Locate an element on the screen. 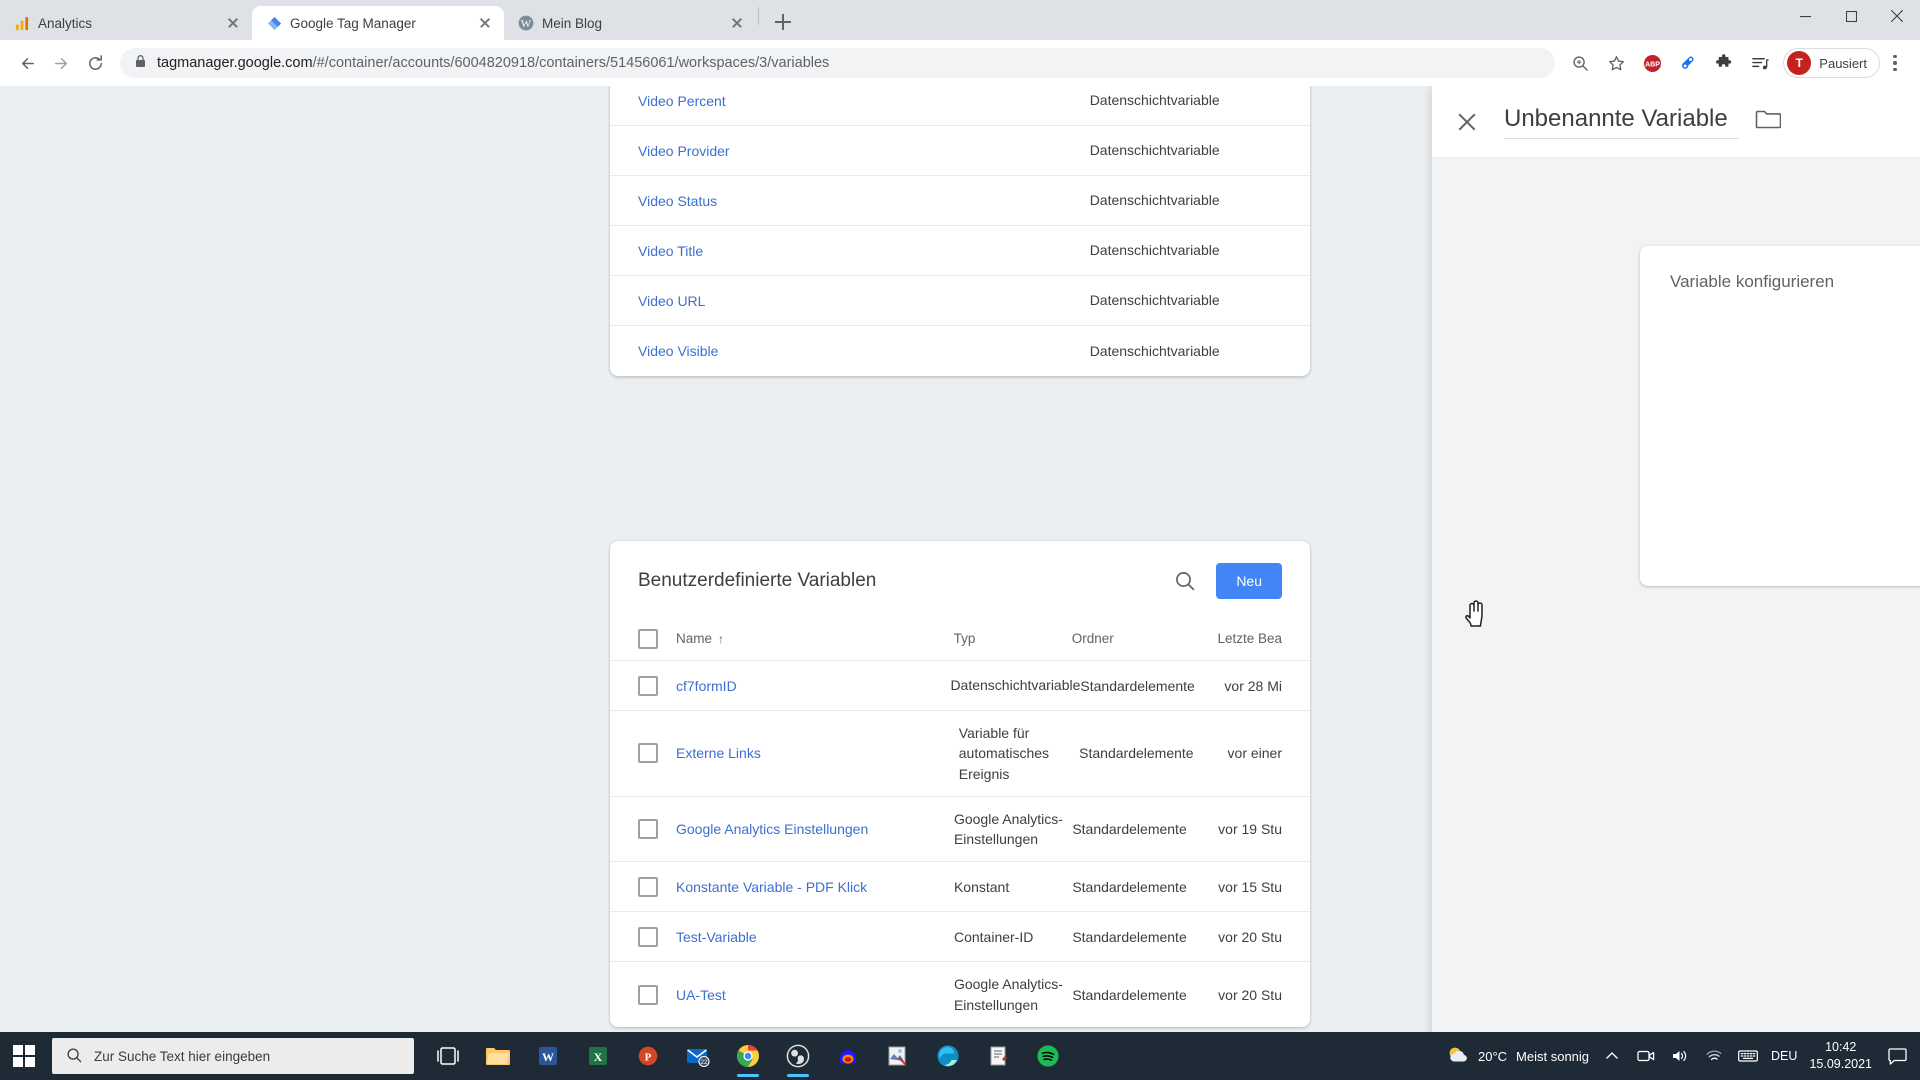  blue-extension-icon is located at coordinates (1688, 63).